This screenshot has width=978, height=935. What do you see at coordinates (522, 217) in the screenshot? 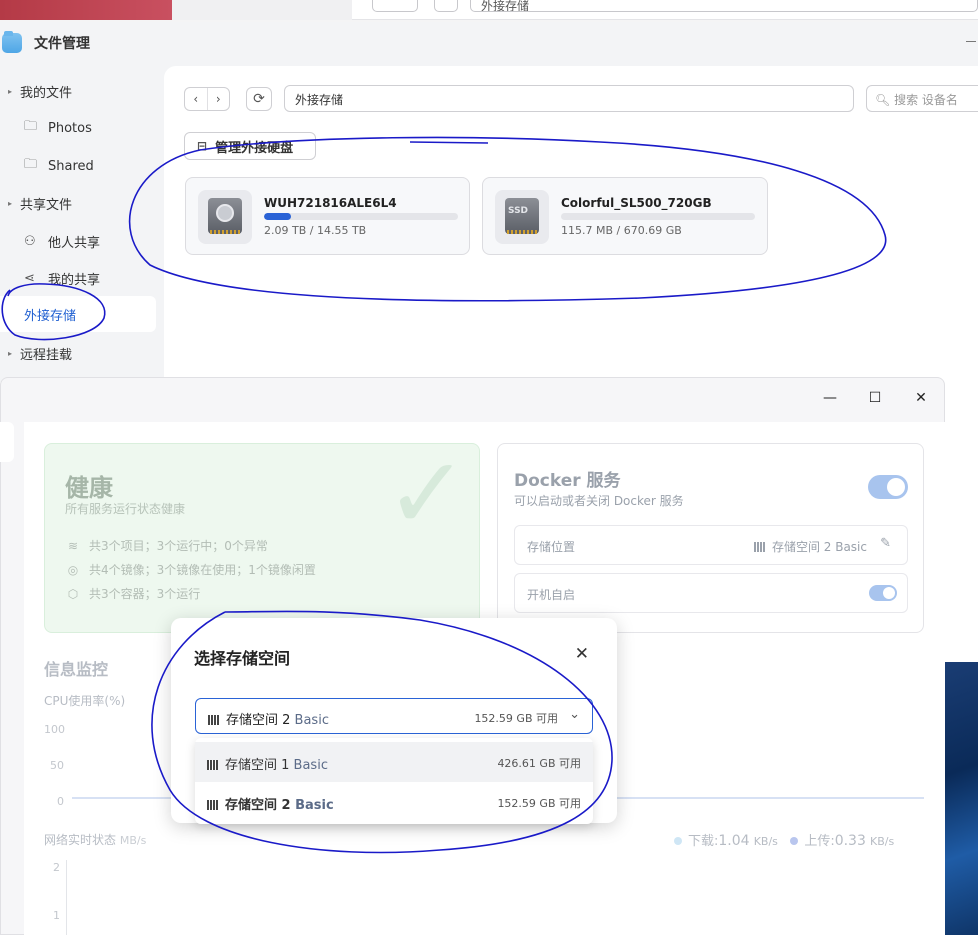
I see `ssd-icon: SSD` at bounding box center [522, 217].